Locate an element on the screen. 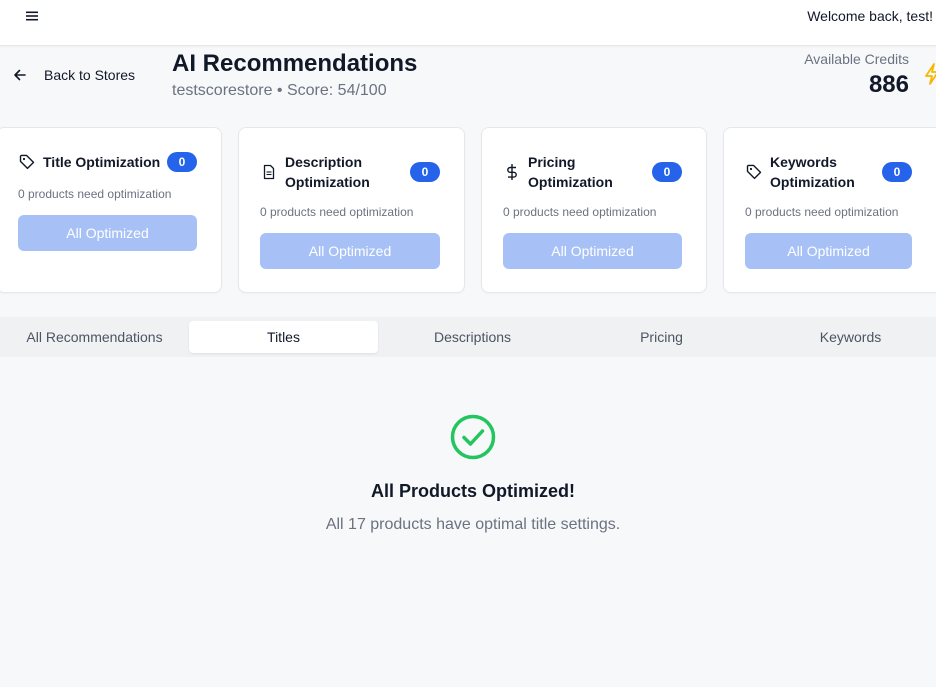  store-score-subtitle: testscorestore • Score: 54/100 is located at coordinates (279, 90).